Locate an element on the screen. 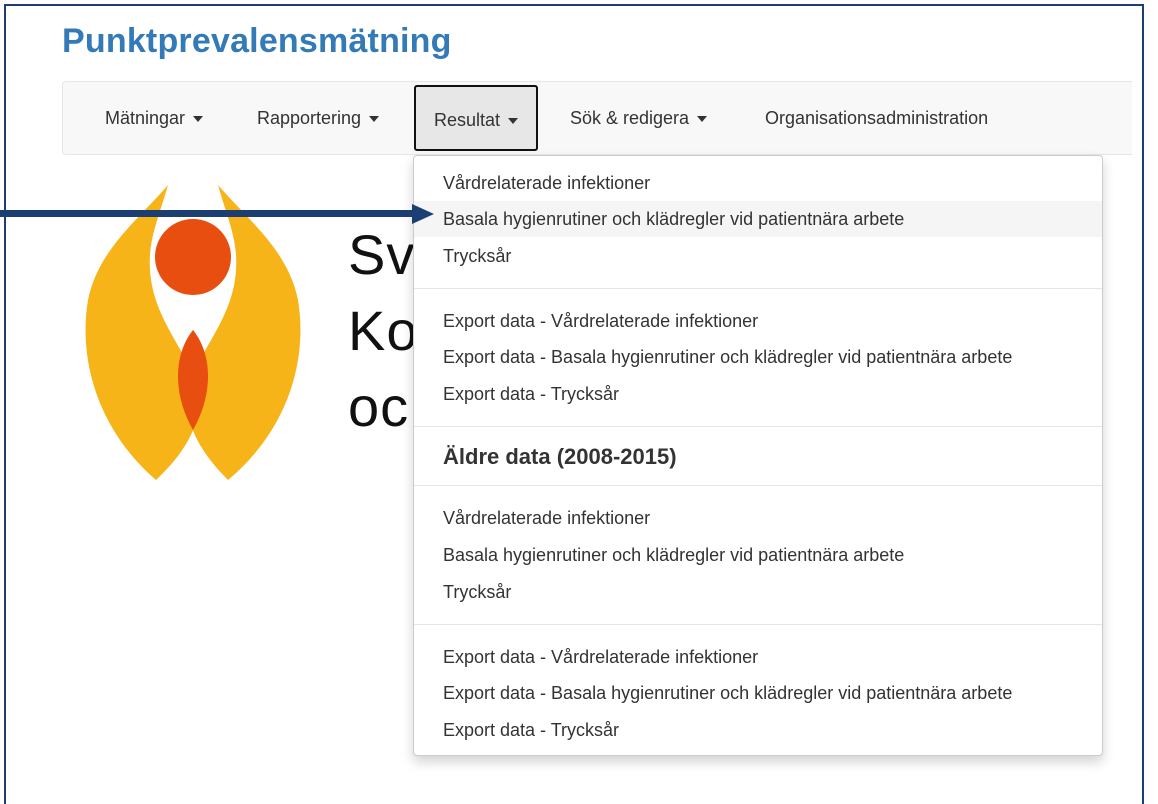  nav-sok-redigera: Sök & redigera is located at coordinates (639, 118).